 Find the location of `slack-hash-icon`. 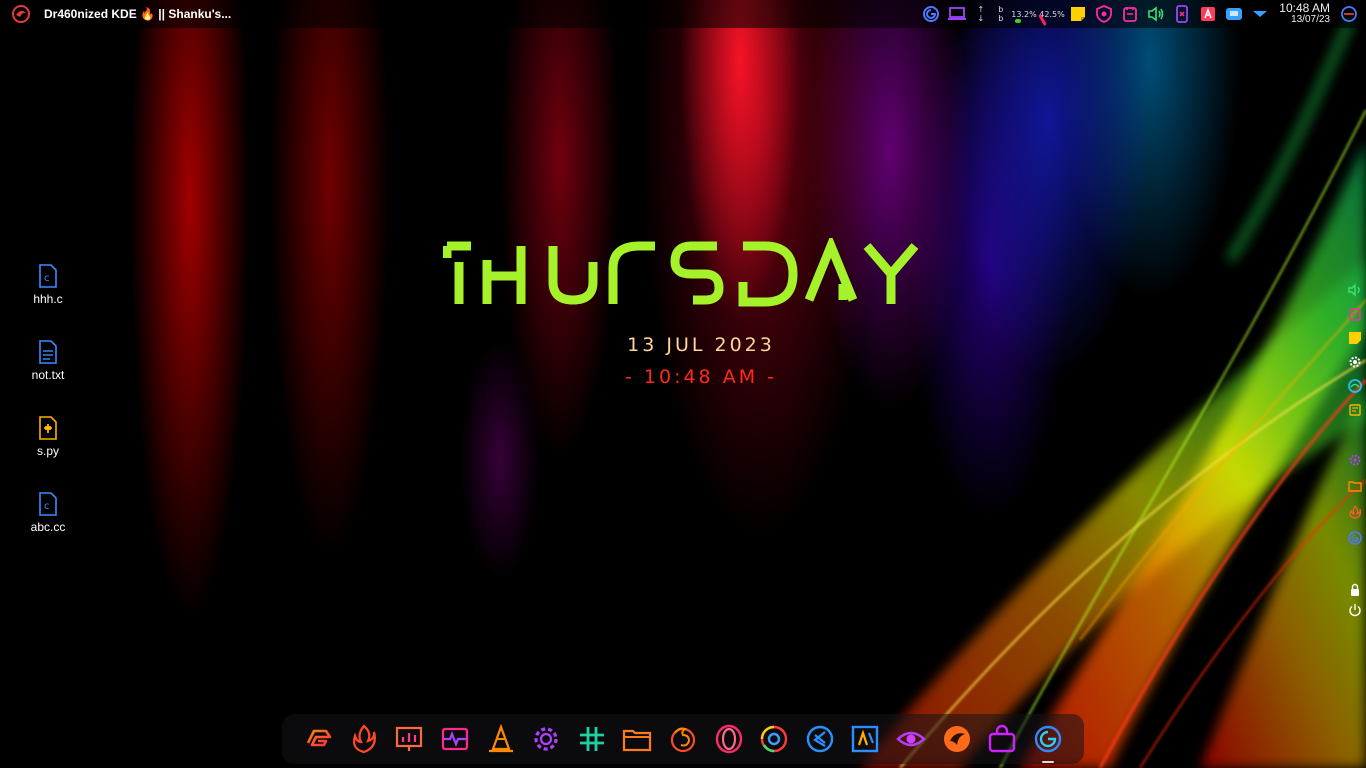

slack-hash-icon is located at coordinates (592, 739).